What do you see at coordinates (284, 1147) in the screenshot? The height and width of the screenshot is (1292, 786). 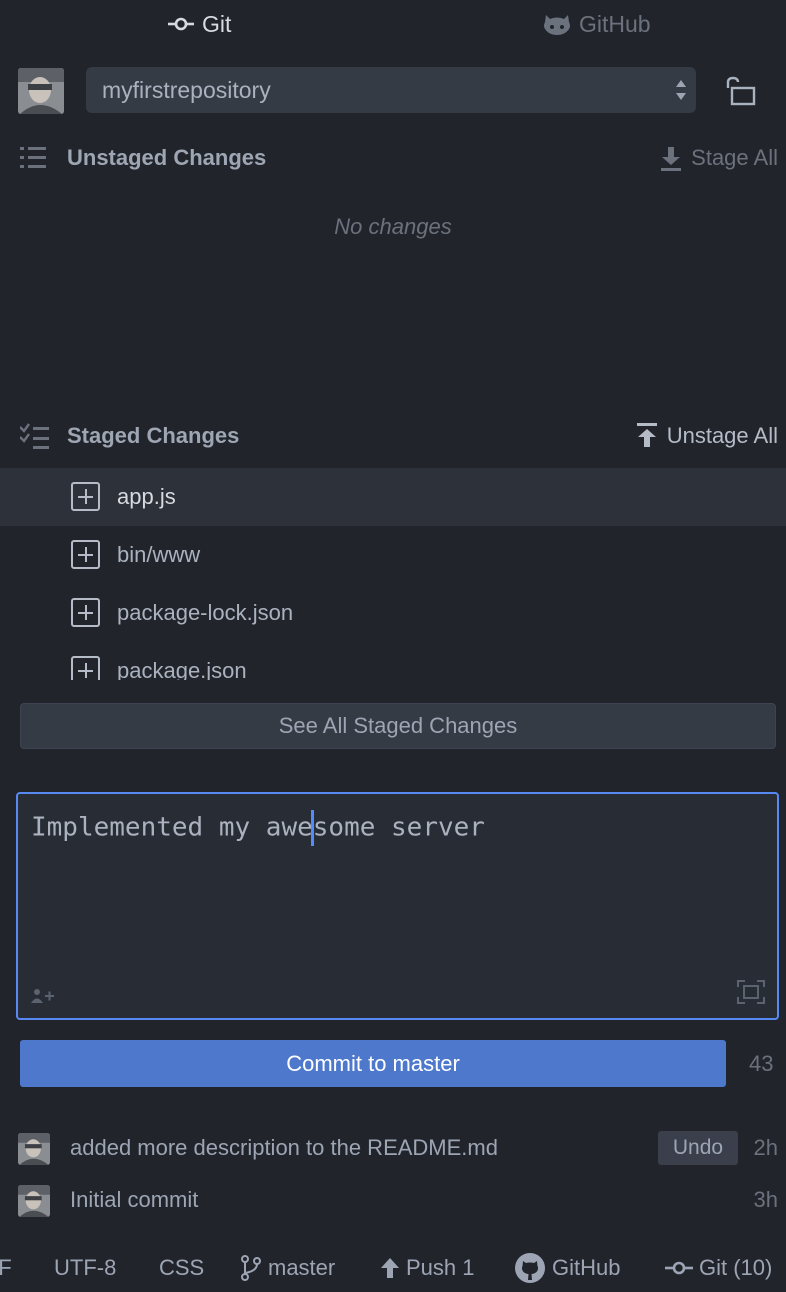 I see `commit-message: added more description to the README.md` at bounding box center [284, 1147].